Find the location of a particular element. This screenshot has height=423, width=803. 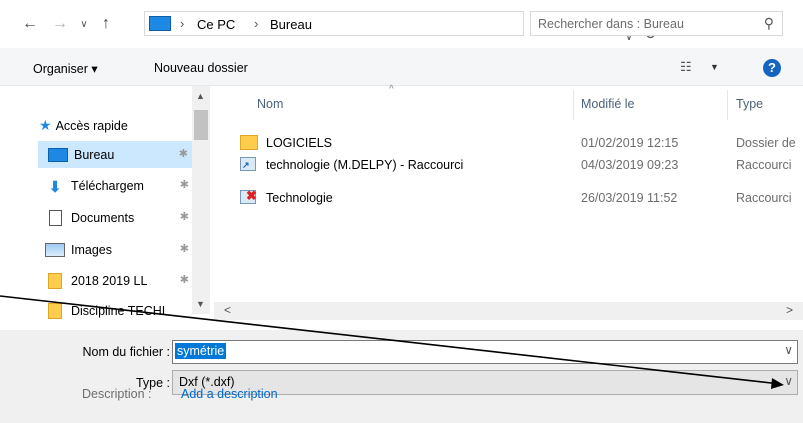

scroll-left-icon: < is located at coordinates (227, 310).